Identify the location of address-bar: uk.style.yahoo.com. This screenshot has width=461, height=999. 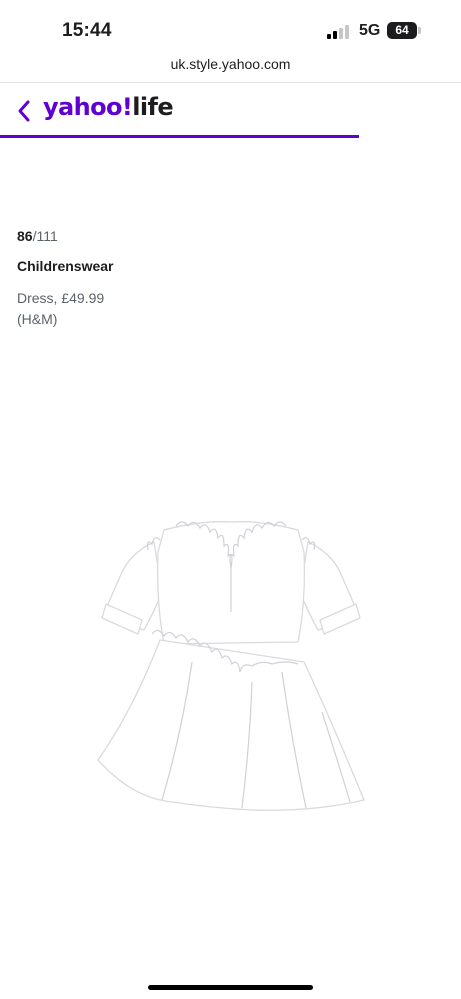
(230, 64).